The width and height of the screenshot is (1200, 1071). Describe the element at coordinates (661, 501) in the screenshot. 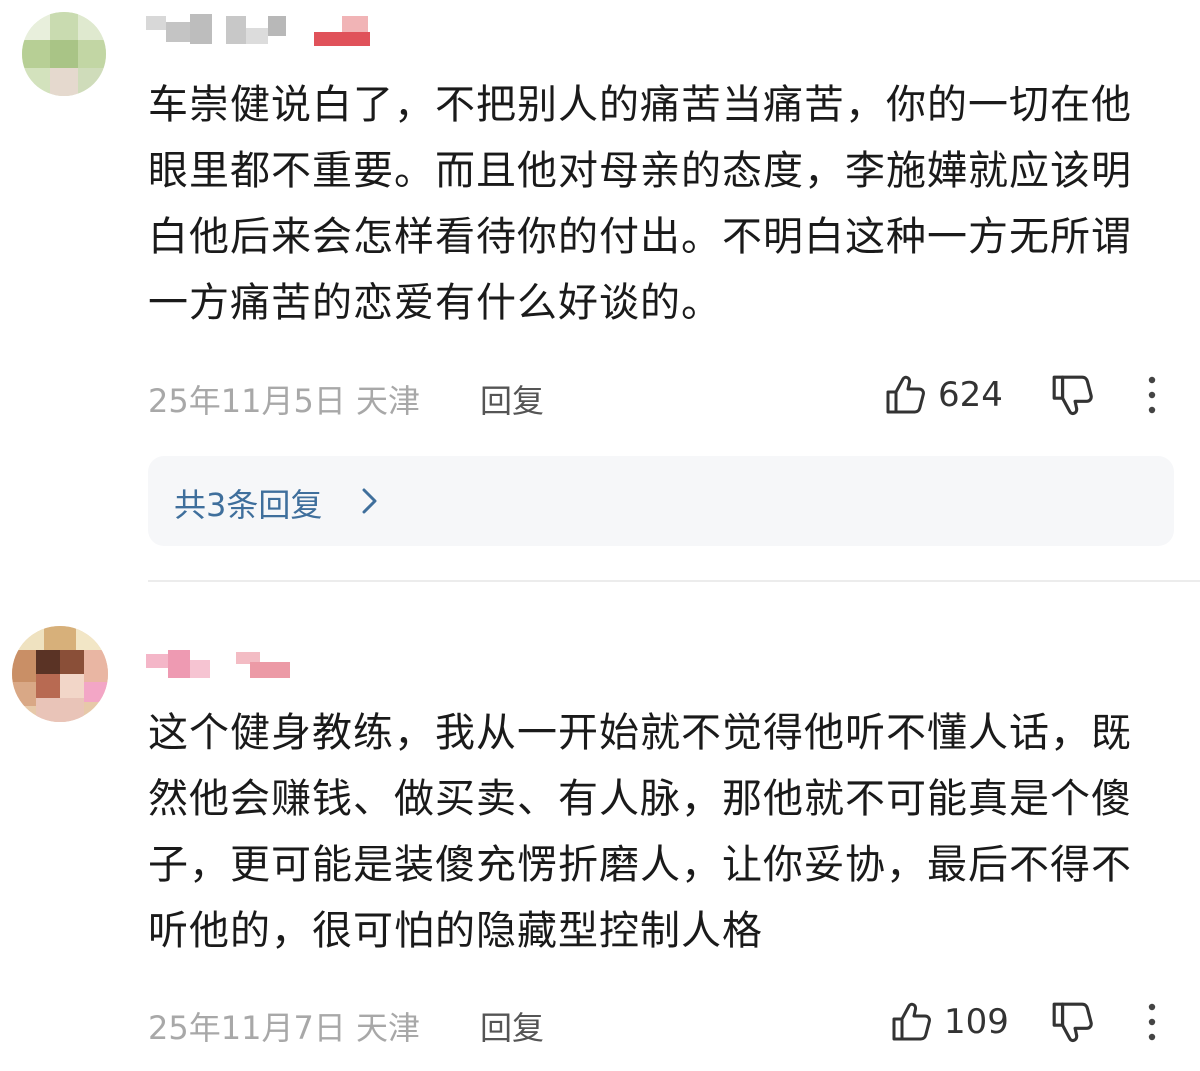

I see `view-replies-button: 共3条回复` at that location.